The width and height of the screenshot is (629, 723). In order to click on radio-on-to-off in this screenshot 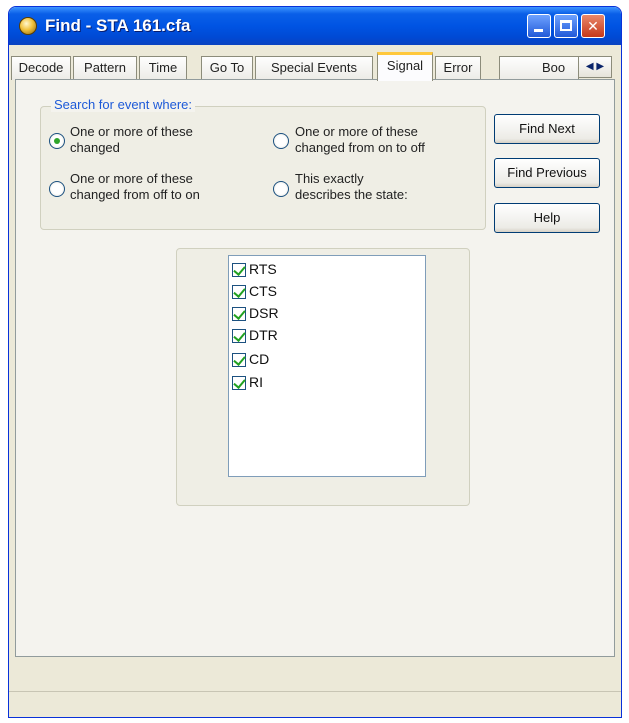, I will do `click(281, 141)`.